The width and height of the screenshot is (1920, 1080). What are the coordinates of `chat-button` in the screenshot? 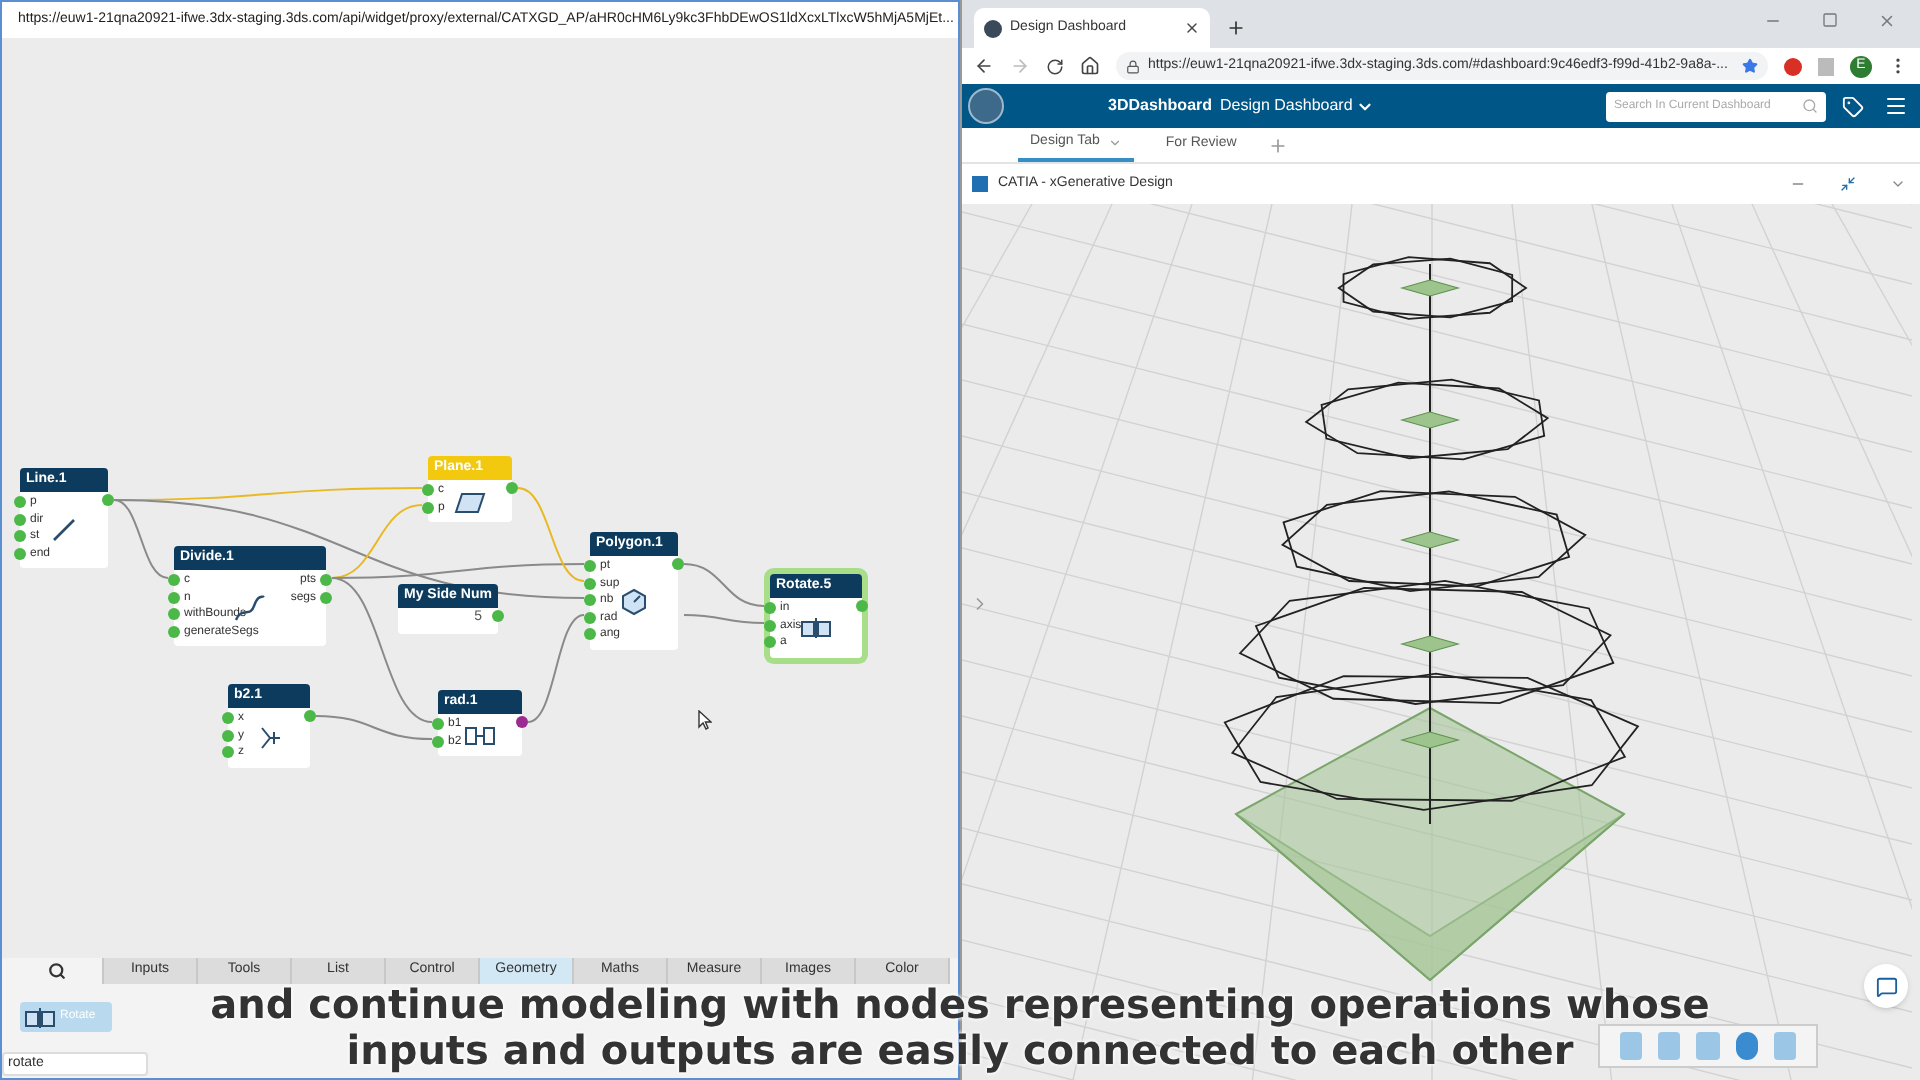 It's located at (1886, 986).